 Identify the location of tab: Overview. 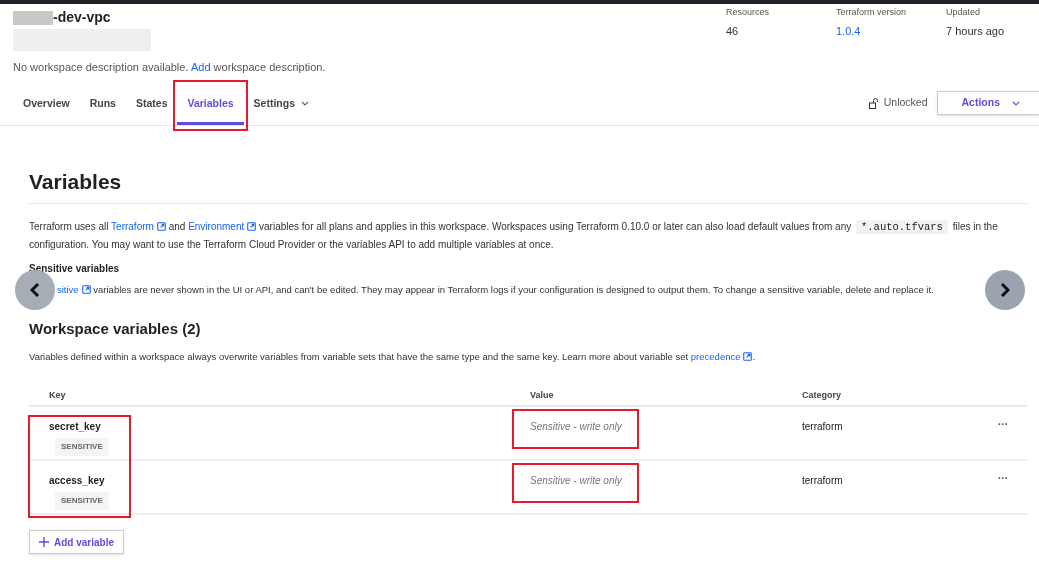
(46, 105).